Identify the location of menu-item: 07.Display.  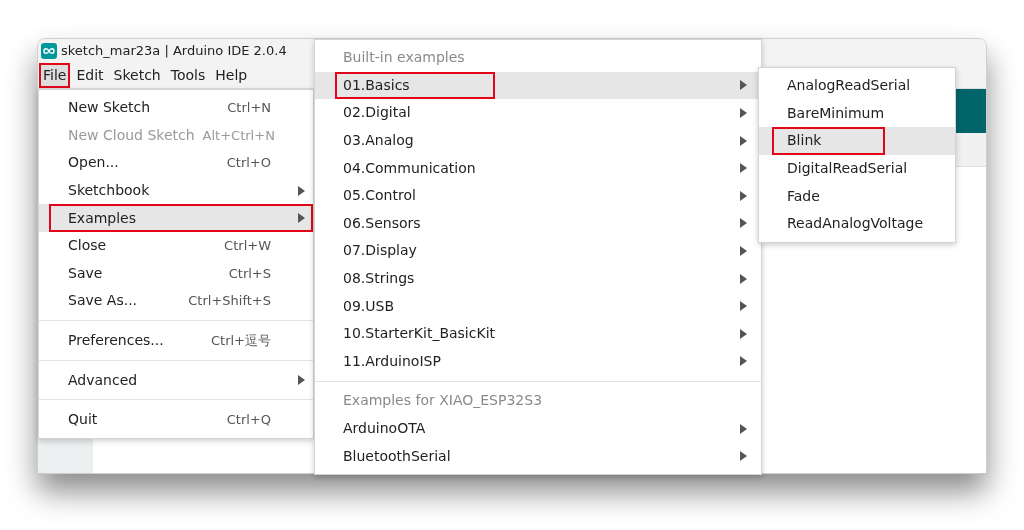
(538, 251).